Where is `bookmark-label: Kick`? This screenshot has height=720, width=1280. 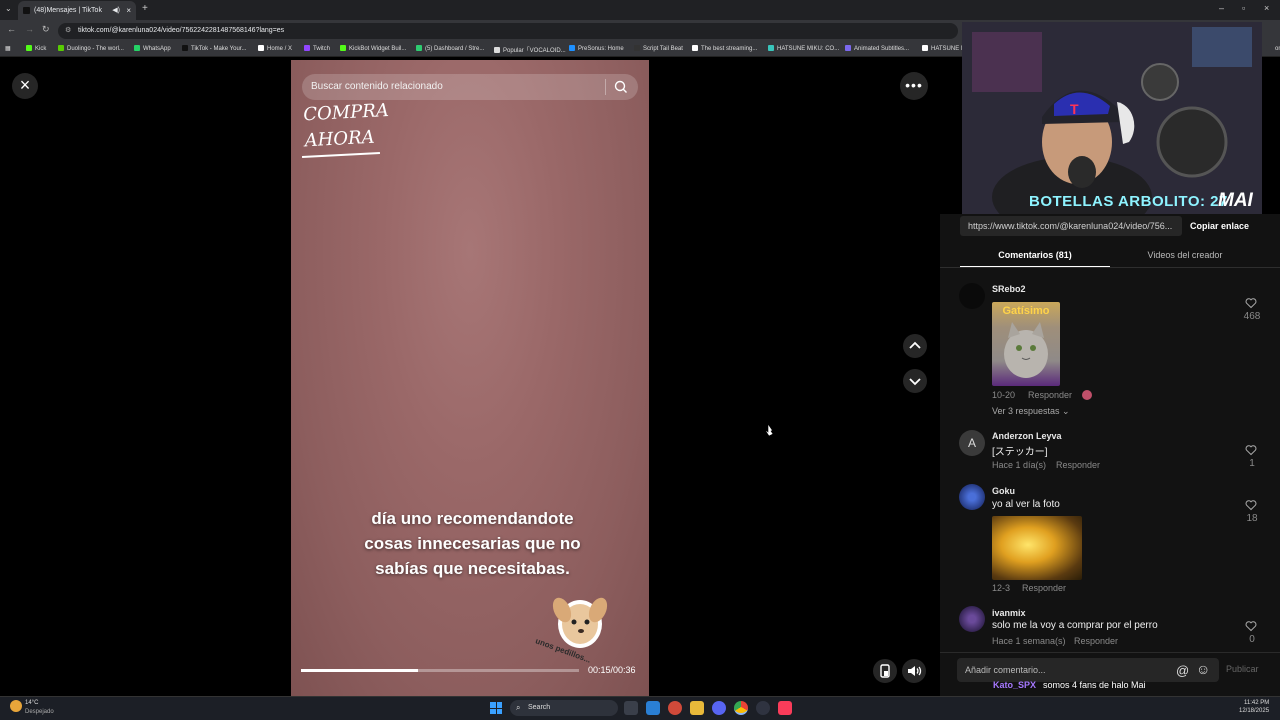 bookmark-label: Kick is located at coordinates (41, 49).